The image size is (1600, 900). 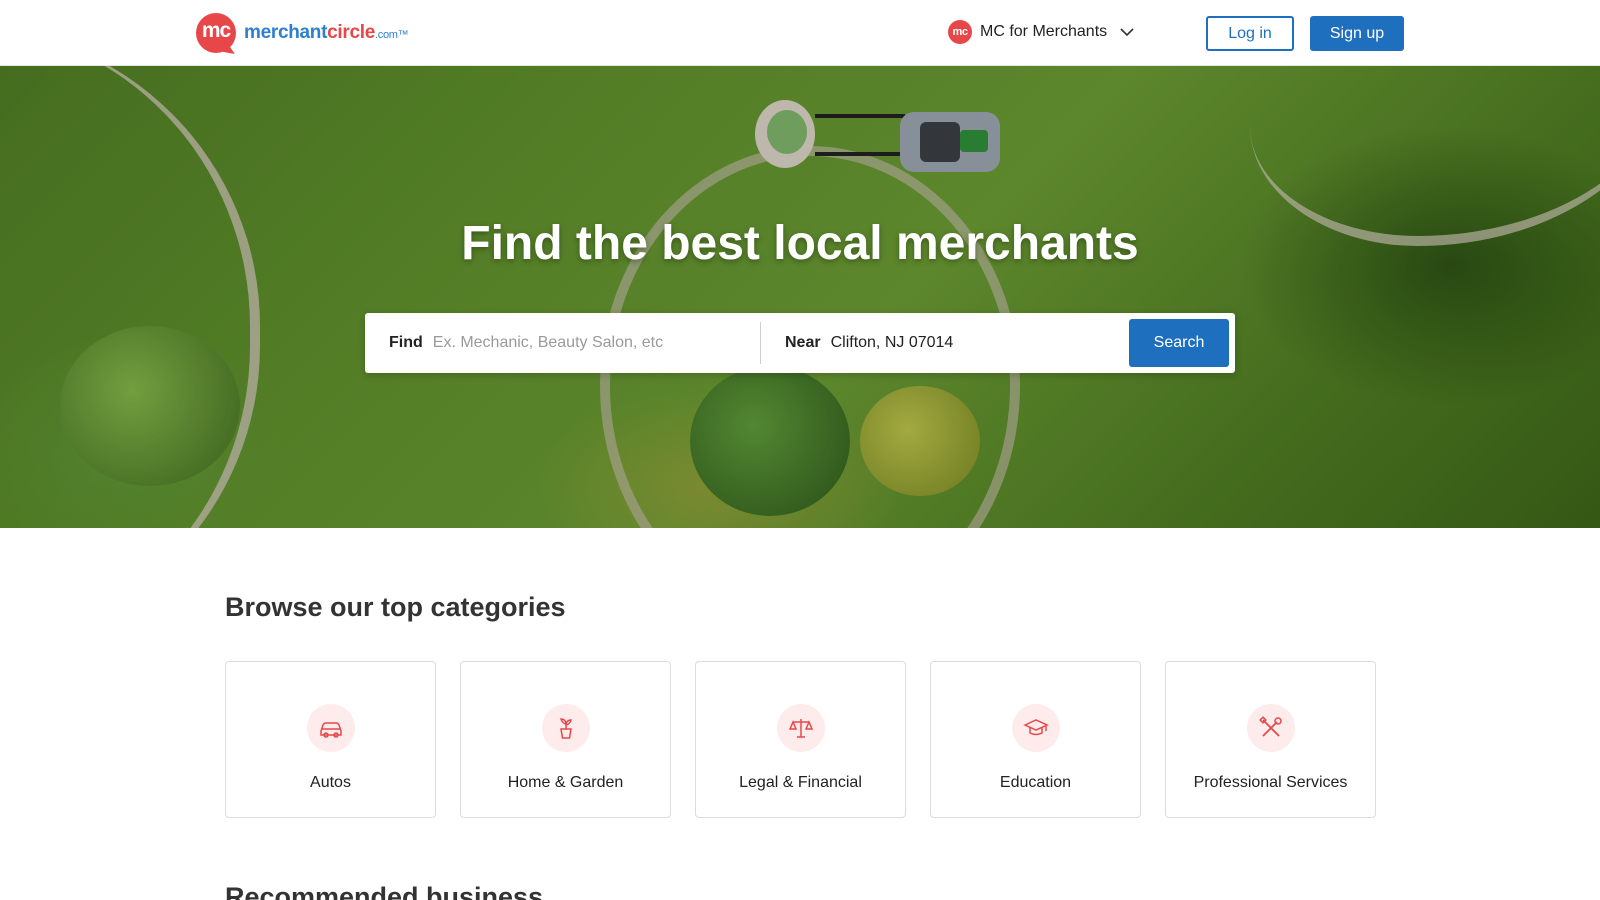 I want to click on logo-badge-icon: mc, so click(x=218, y=33).